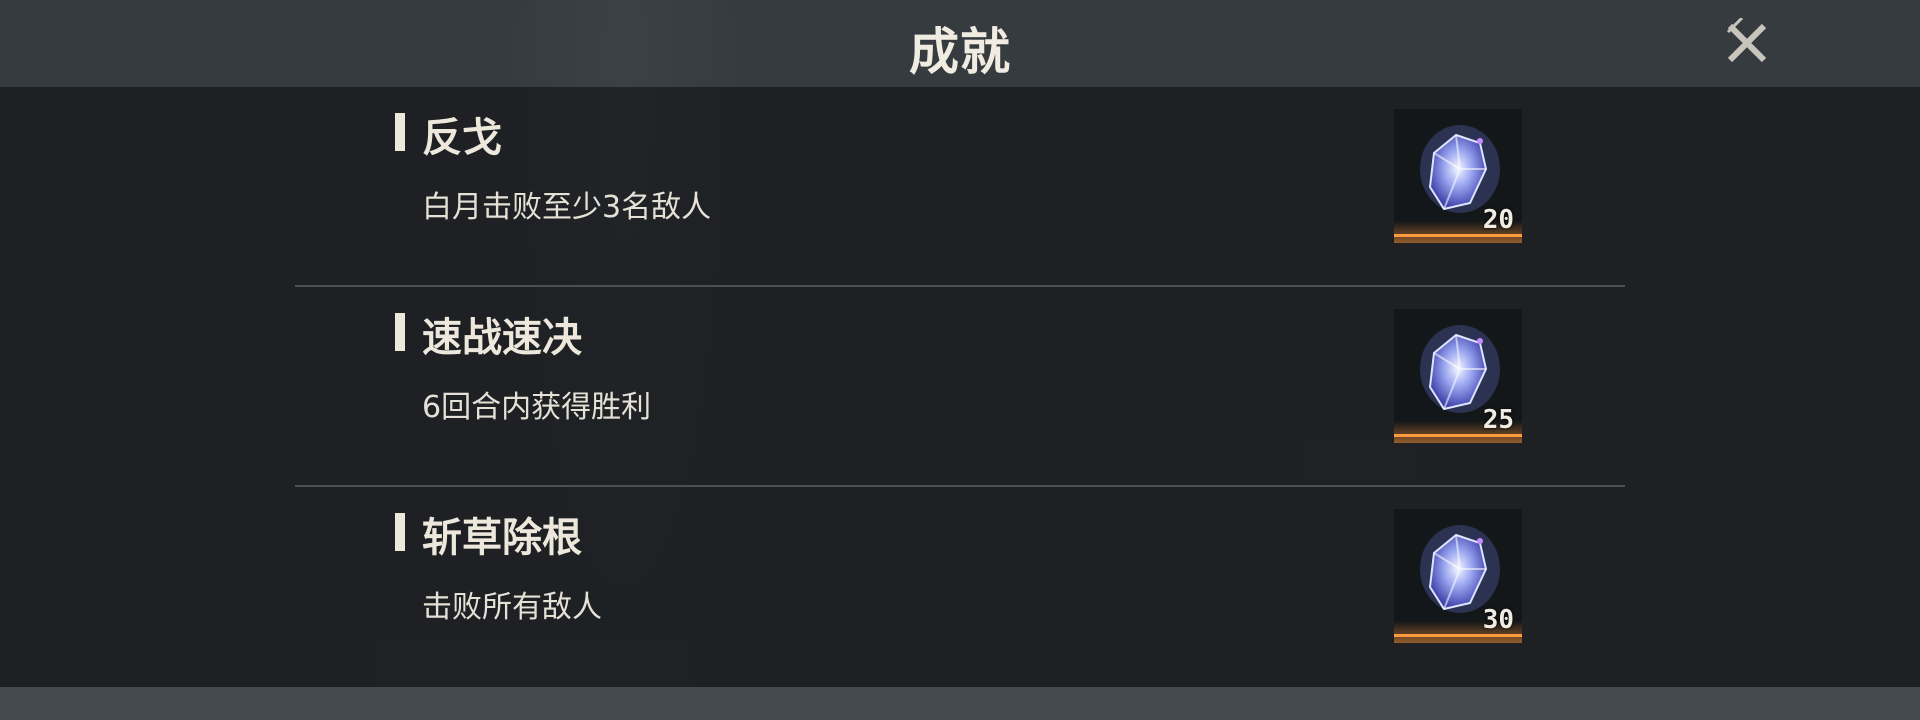 This screenshot has width=1920, height=720. Describe the element at coordinates (537, 407) in the screenshot. I see `achievement-description: 6回合内获得胜利` at that location.